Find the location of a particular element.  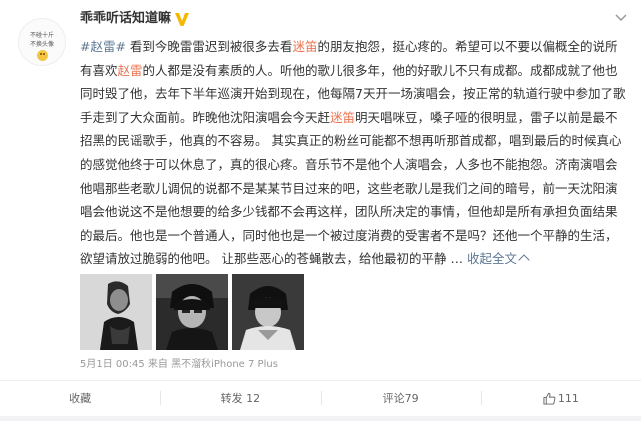

repost-label: 转发 12 is located at coordinates (240, 398).